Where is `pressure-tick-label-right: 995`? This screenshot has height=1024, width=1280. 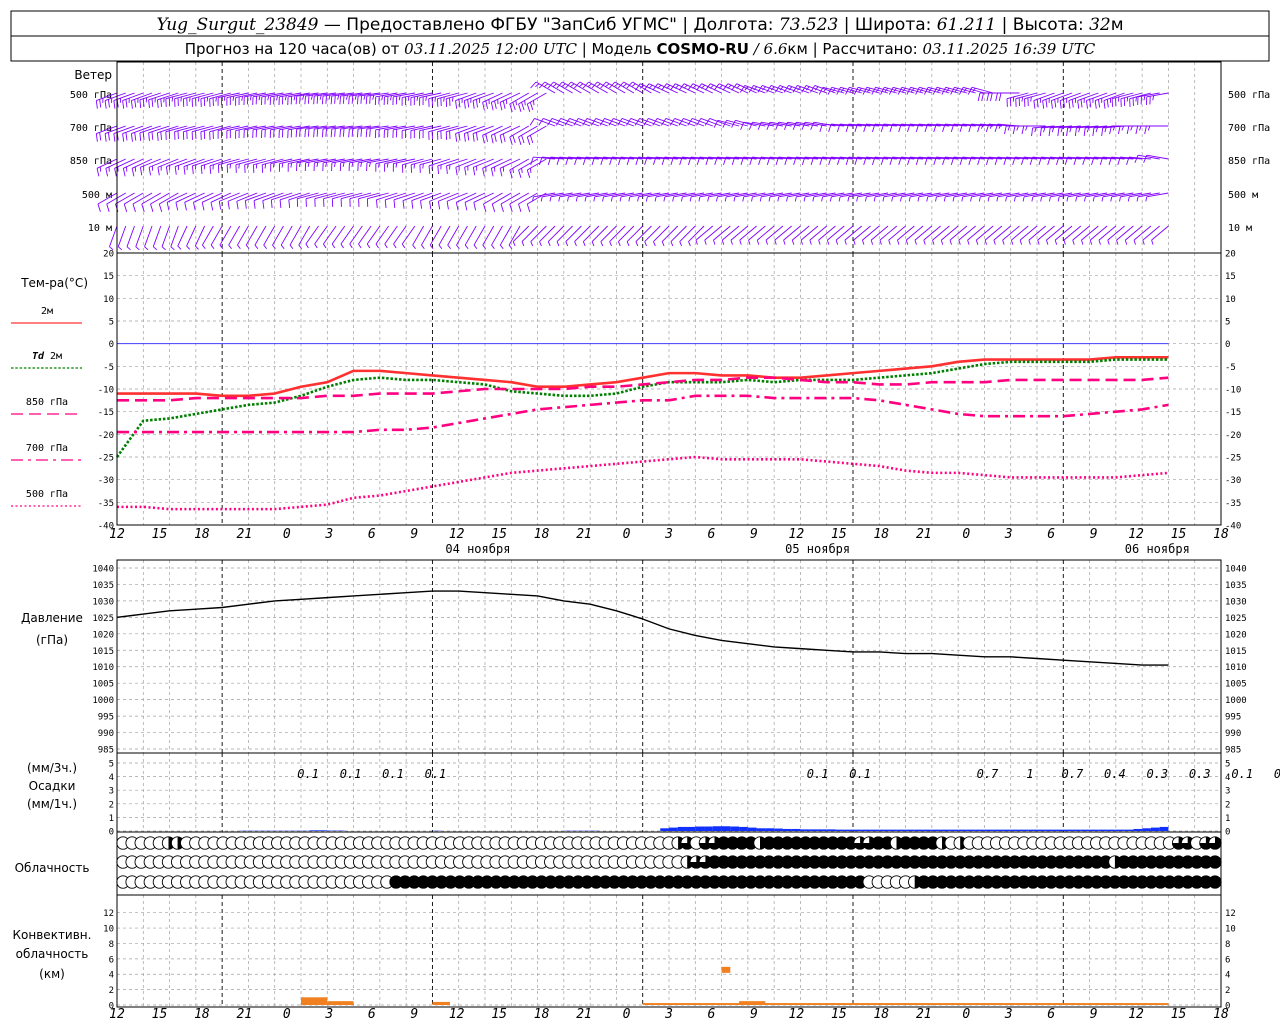
pressure-tick-label-right: 995 is located at coordinates (1233, 718).